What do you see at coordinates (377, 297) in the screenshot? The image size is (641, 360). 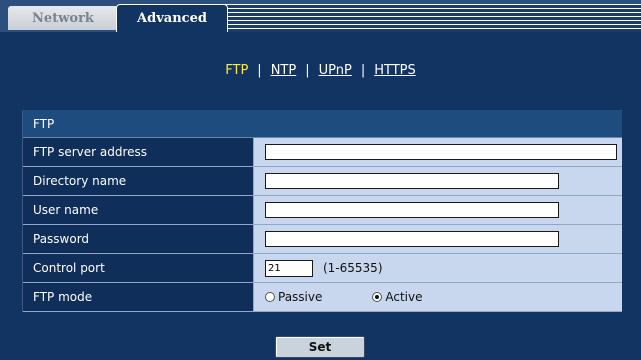 I see `active-radio` at bounding box center [377, 297].